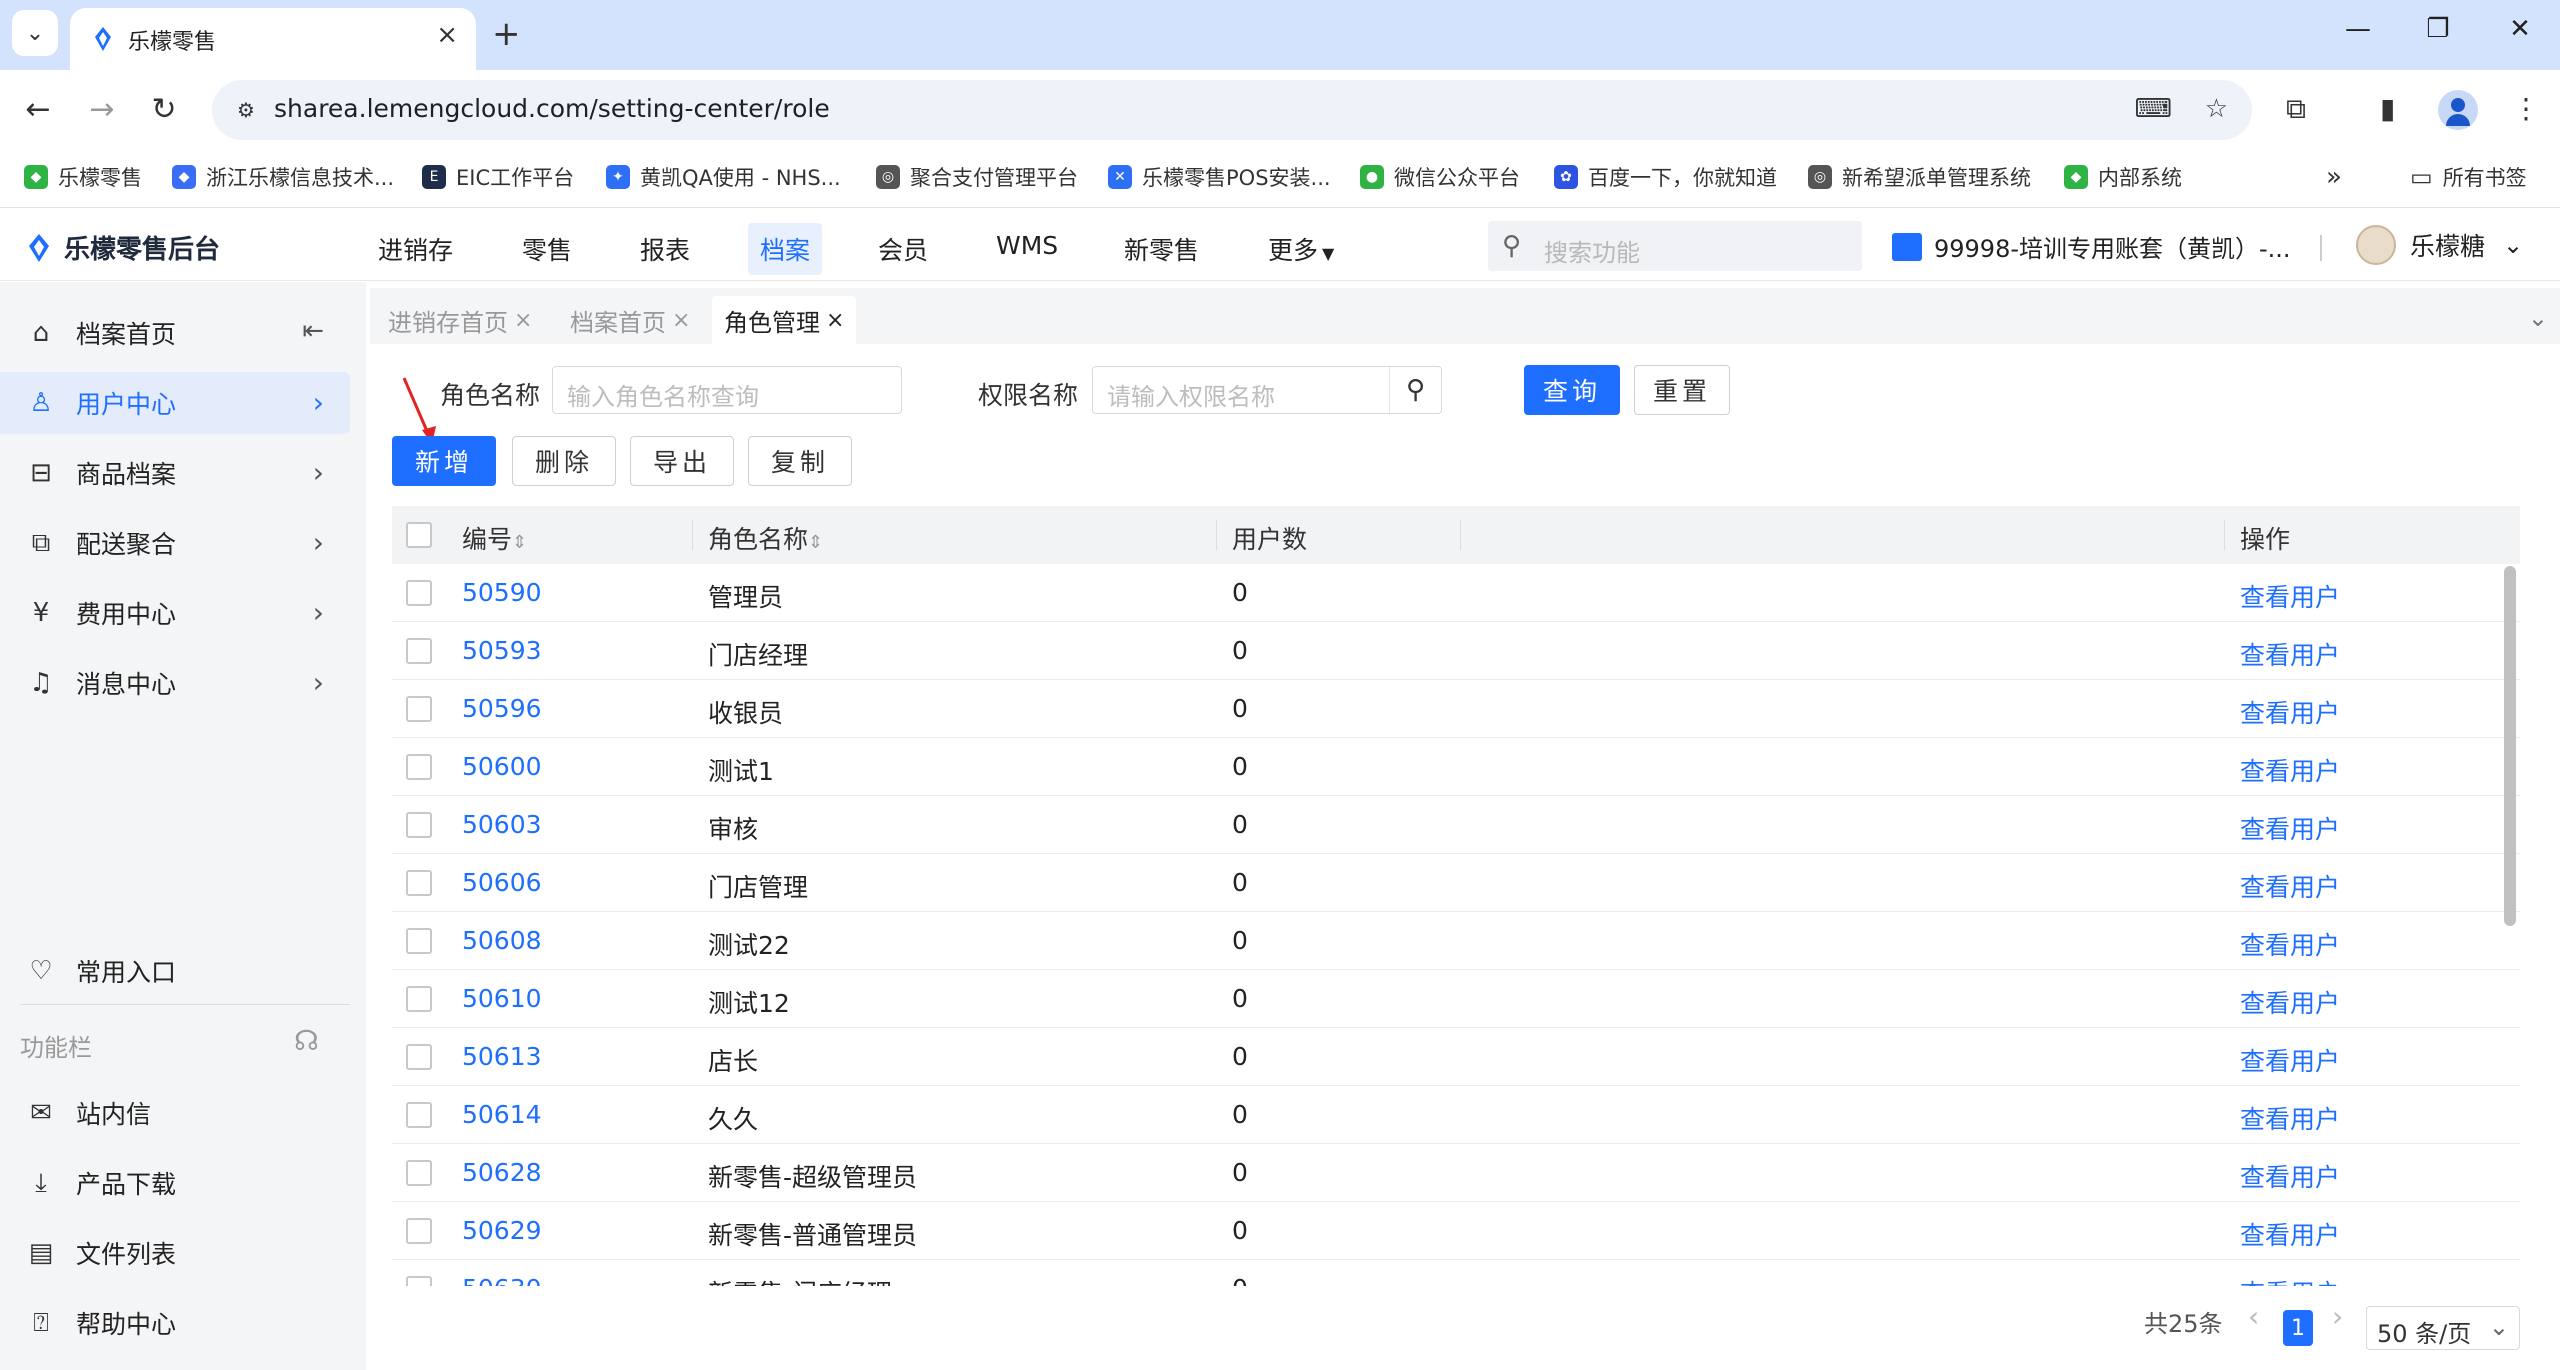 This screenshot has height=1370, width=2560. I want to click on bookmark-item: ◆ 内部系统, so click(2123, 177).